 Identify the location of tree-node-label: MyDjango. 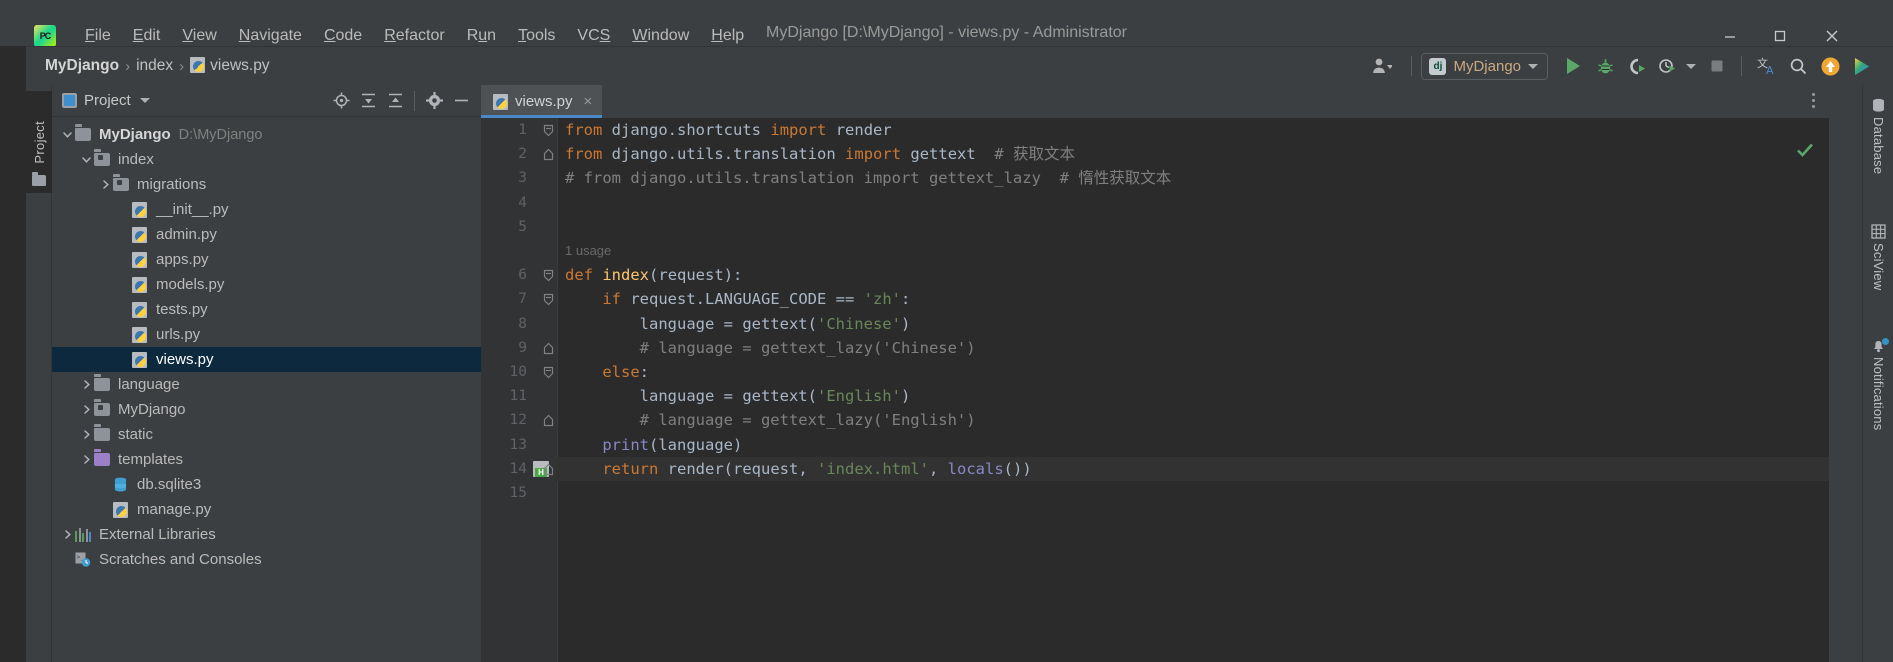
(135, 134).